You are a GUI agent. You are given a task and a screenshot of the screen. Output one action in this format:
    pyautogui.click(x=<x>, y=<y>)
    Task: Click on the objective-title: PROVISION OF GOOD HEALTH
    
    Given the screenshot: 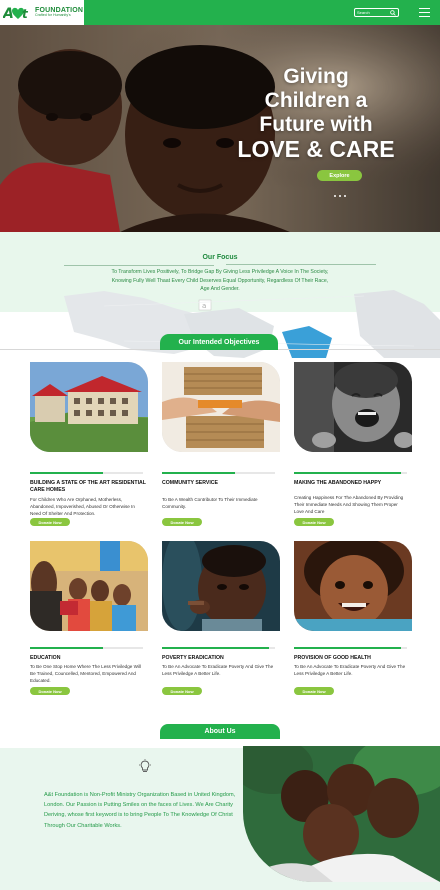 What is the action you would take?
    pyautogui.click(x=332, y=658)
    